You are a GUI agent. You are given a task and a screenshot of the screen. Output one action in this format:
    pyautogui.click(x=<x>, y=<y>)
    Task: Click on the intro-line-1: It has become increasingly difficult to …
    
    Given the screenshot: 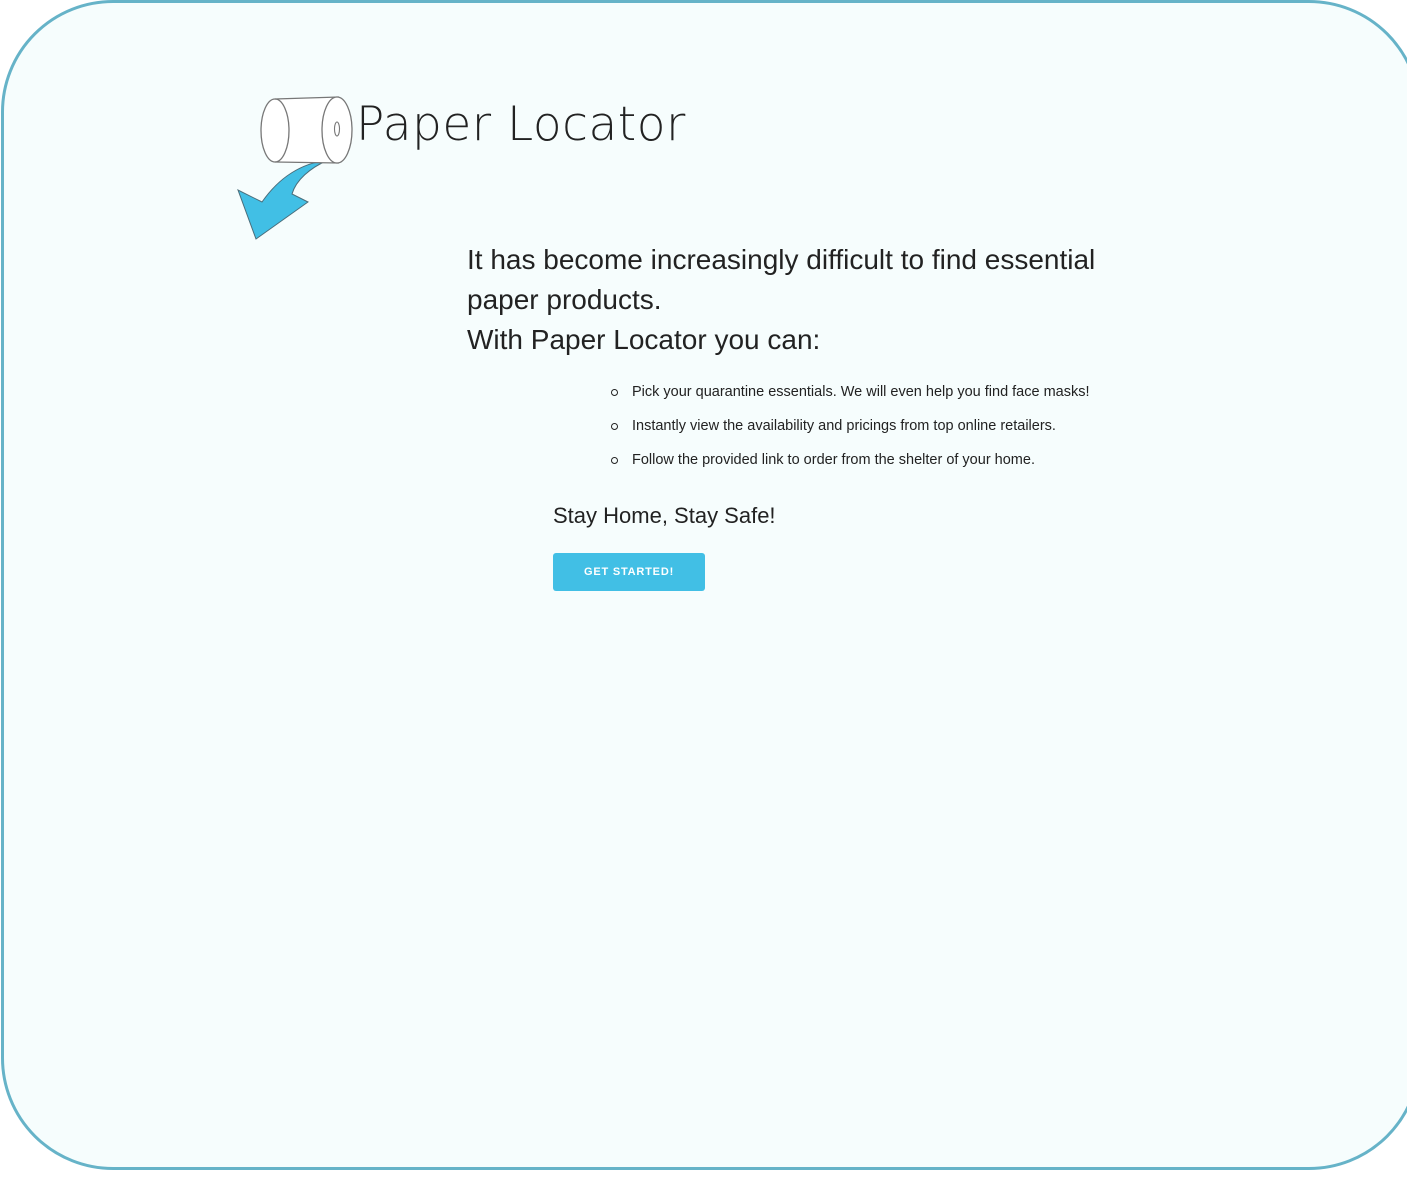 What is the action you would take?
    pyautogui.click(x=781, y=279)
    